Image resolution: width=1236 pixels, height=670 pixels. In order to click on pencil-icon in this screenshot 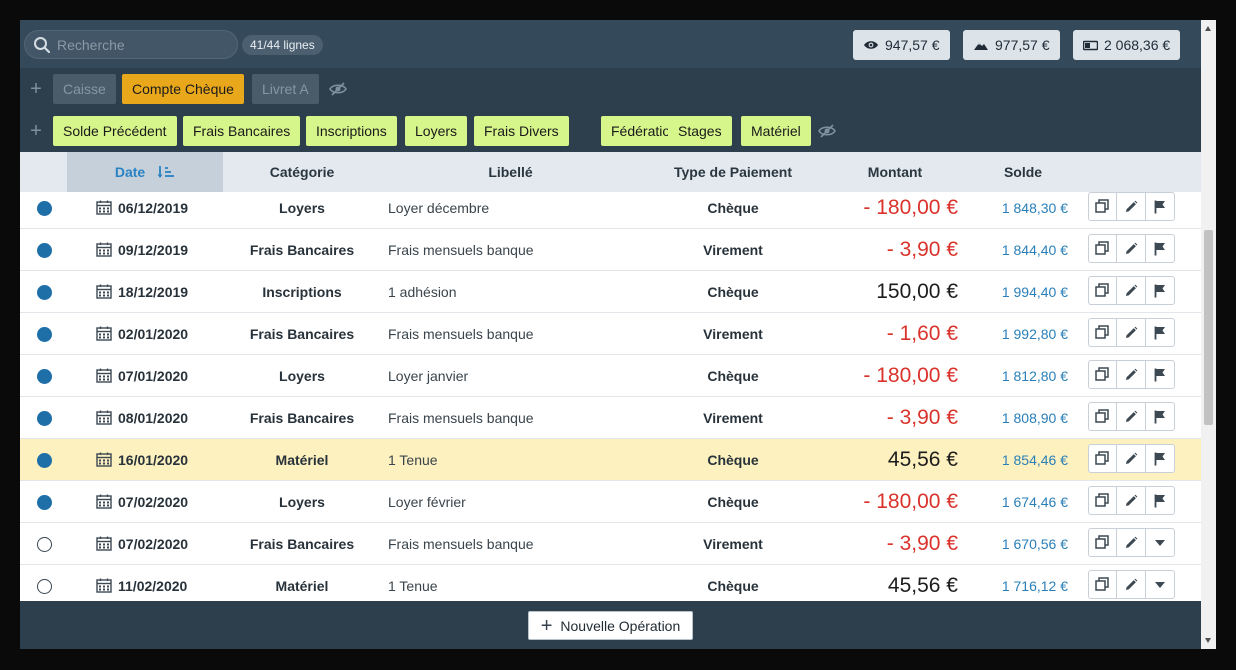, I will do `click(1132, 584)`.